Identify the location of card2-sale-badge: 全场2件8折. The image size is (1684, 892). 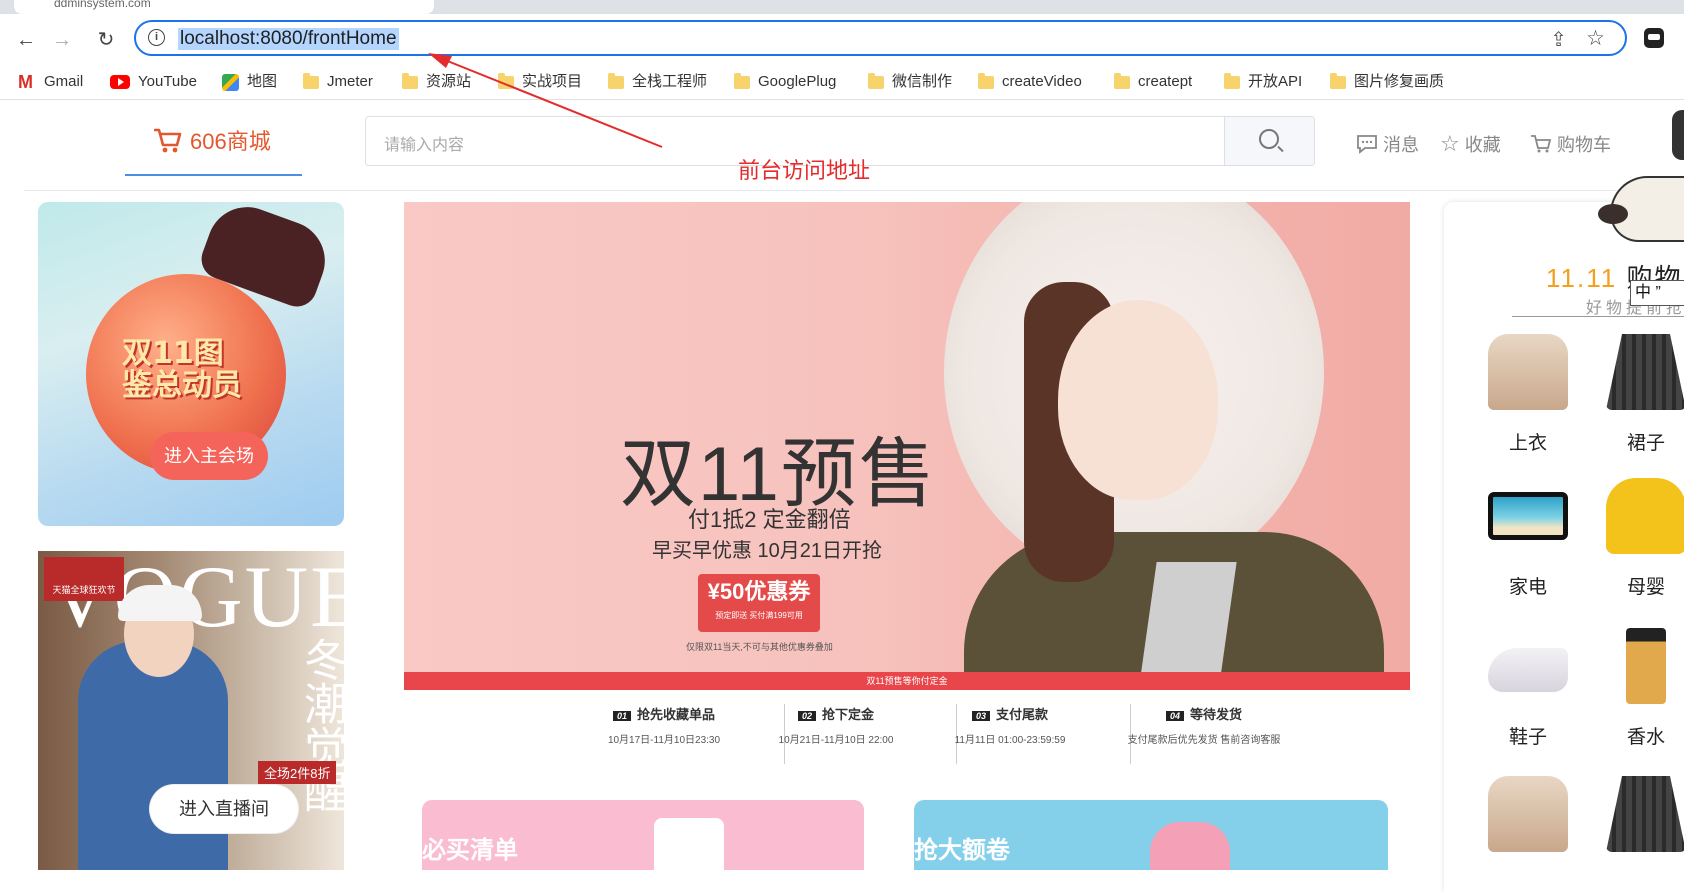
(297, 772).